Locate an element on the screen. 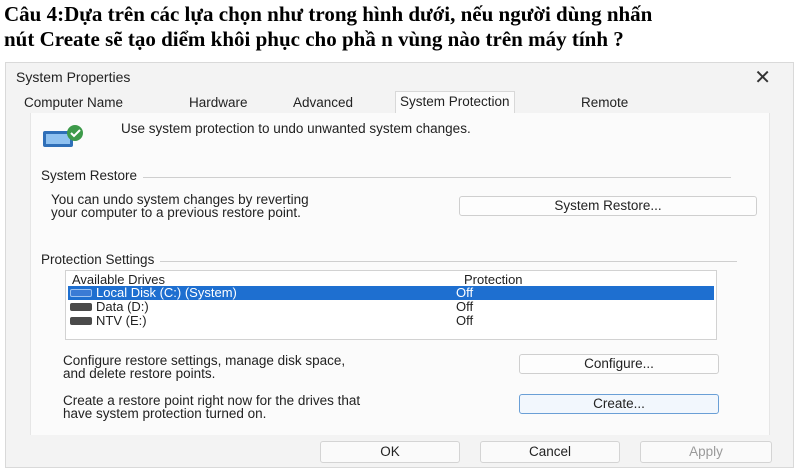 The image size is (811, 470). apply-button: Apply is located at coordinates (706, 452).